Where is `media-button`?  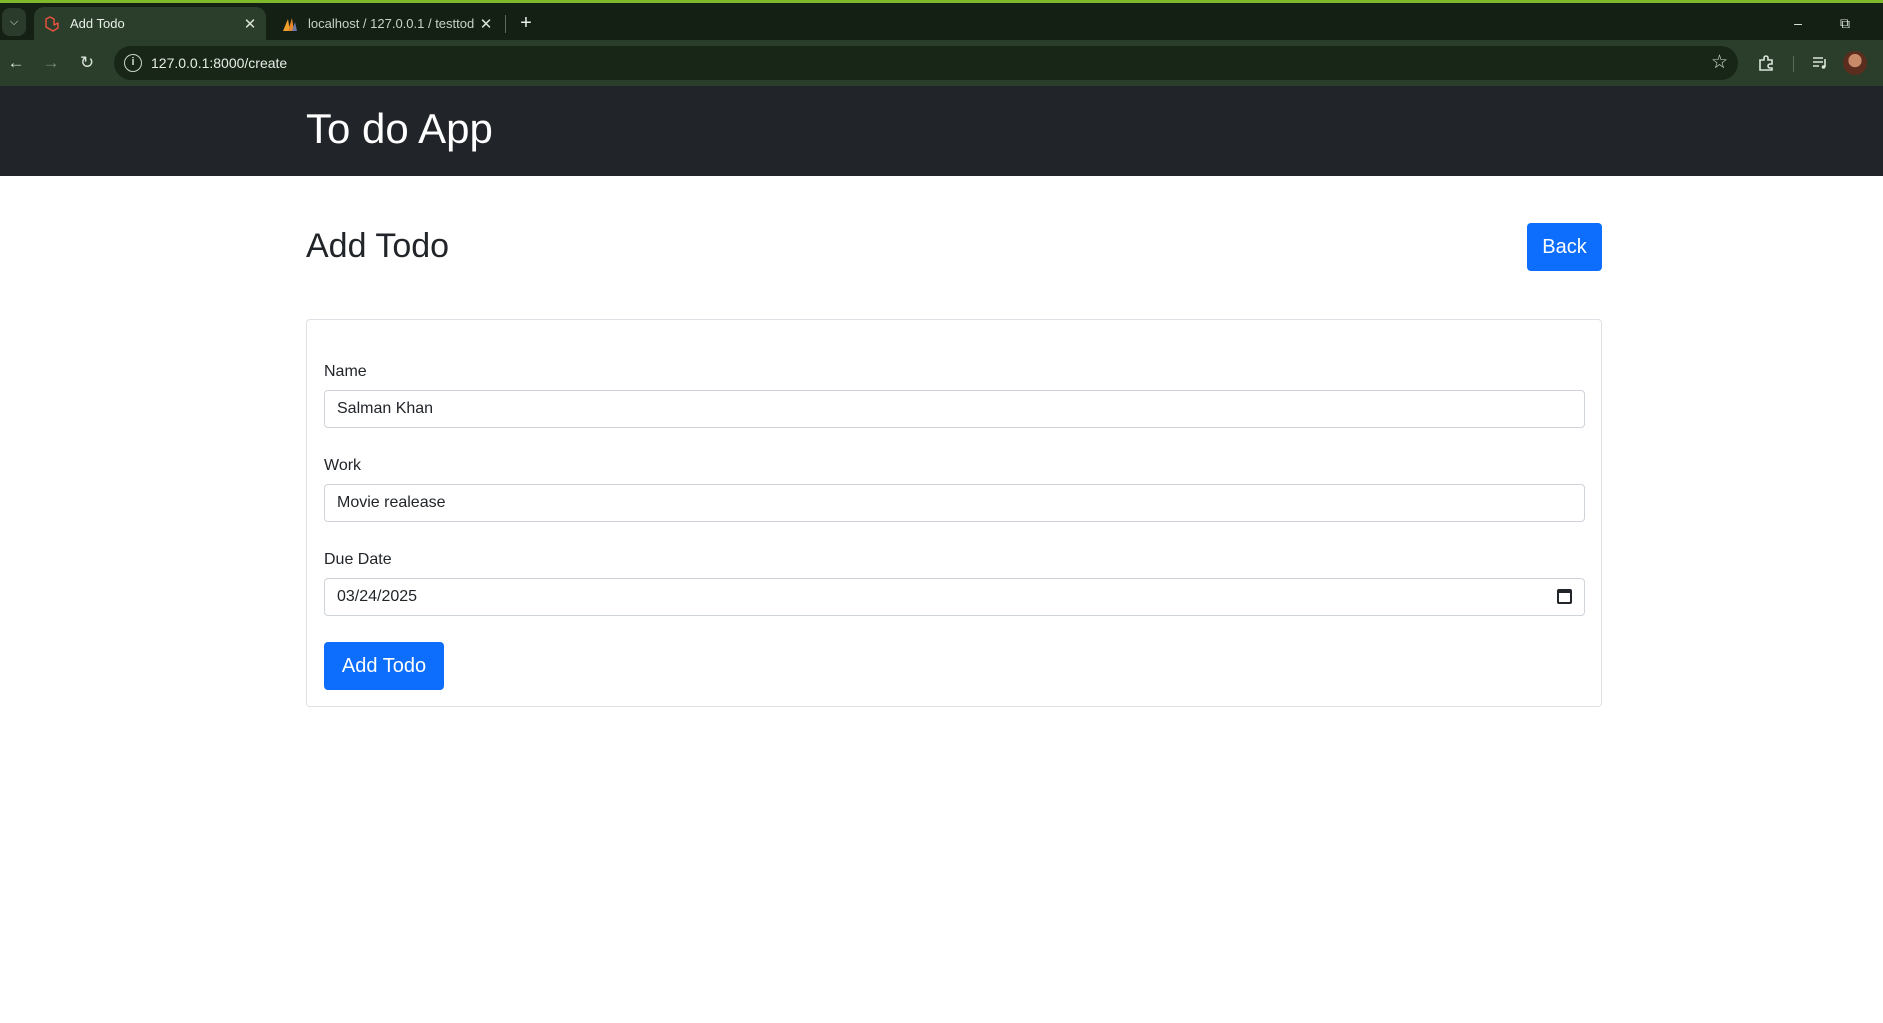
media-button is located at coordinates (1820, 63).